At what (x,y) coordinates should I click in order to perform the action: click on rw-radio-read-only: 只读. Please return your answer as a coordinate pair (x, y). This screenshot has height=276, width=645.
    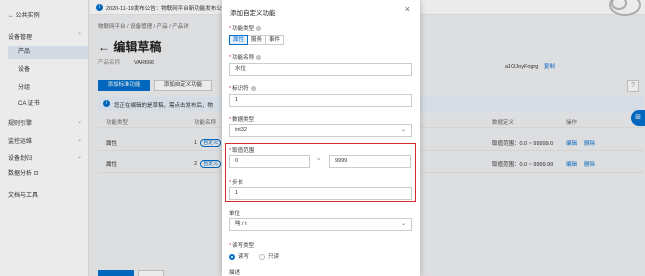
    Looking at the image, I should click on (269, 256).